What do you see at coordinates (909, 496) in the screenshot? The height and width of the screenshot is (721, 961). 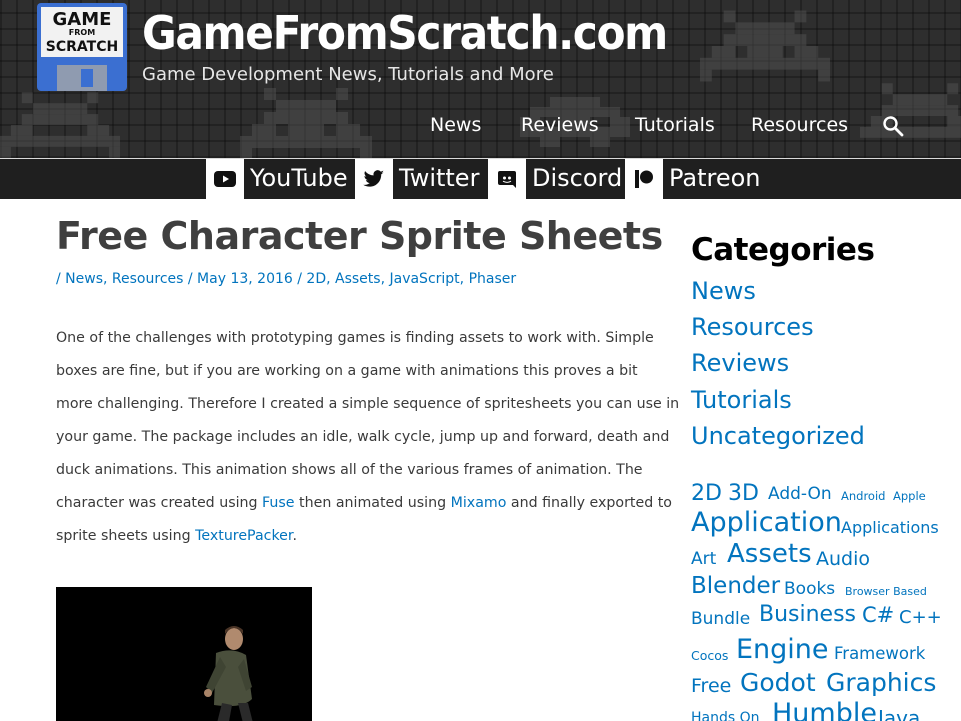 I see `tag-link: Apple` at bounding box center [909, 496].